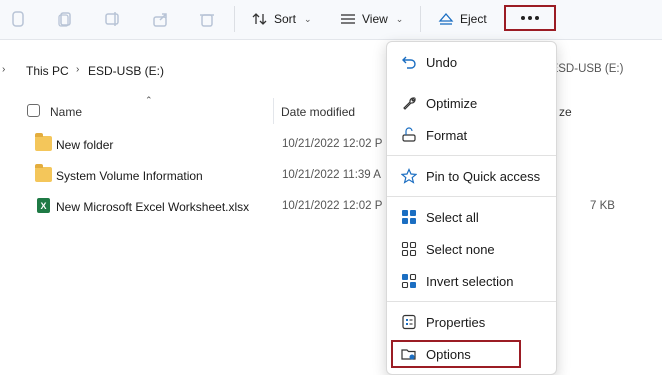 This screenshot has height=375, width=662. What do you see at coordinates (409, 103) in the screenshot?
I see `wrench-icon` at bounding box center [409, 103].